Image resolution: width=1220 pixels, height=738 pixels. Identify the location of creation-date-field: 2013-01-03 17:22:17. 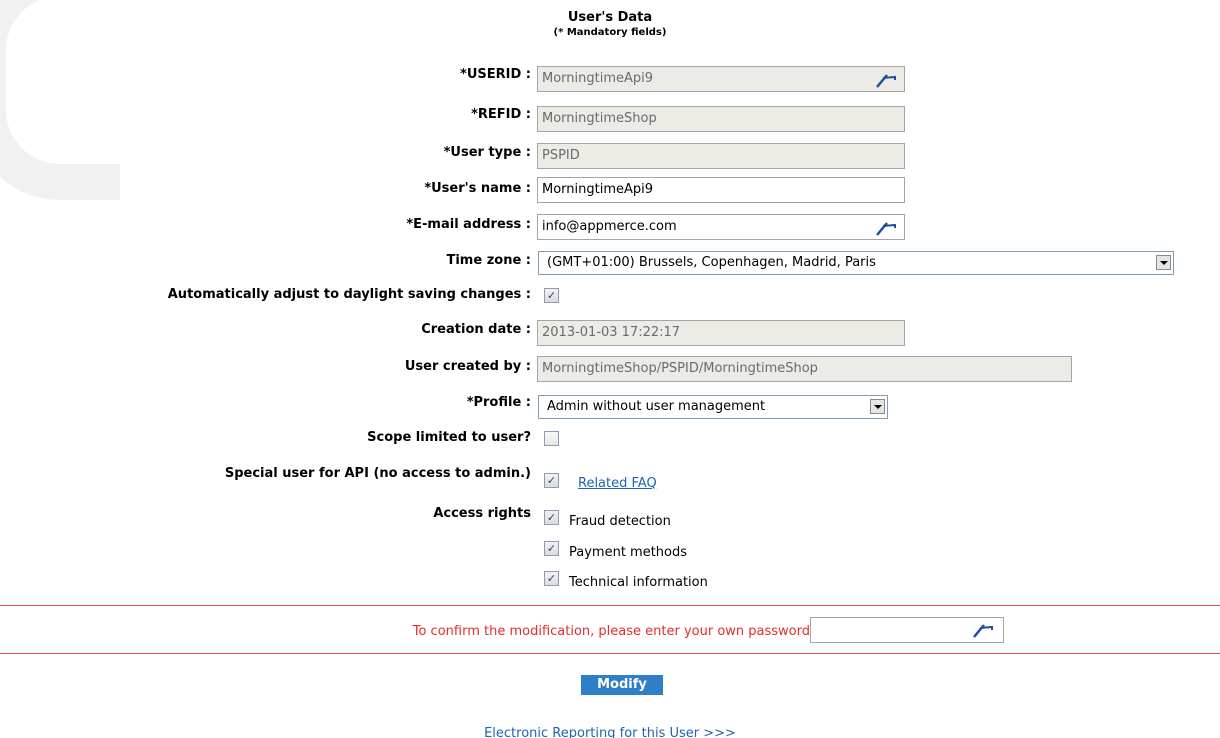
(721, 333).